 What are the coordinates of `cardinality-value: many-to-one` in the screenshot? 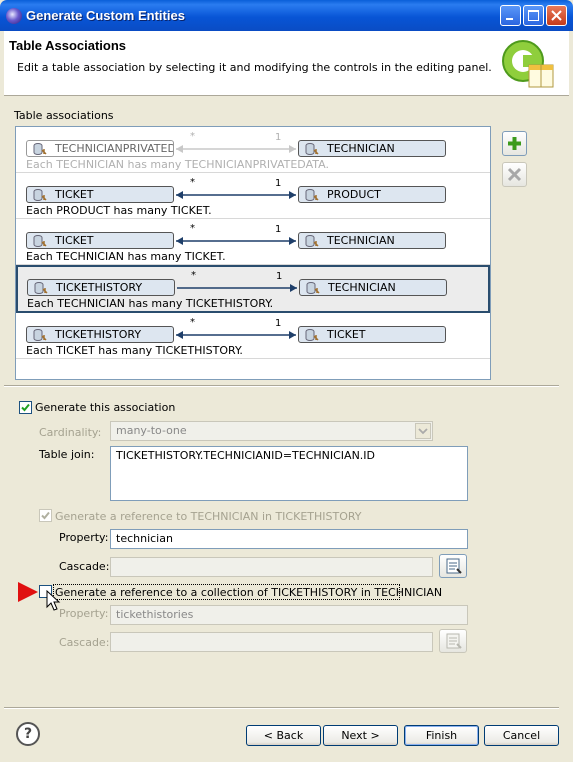 It's located at (151, 430).